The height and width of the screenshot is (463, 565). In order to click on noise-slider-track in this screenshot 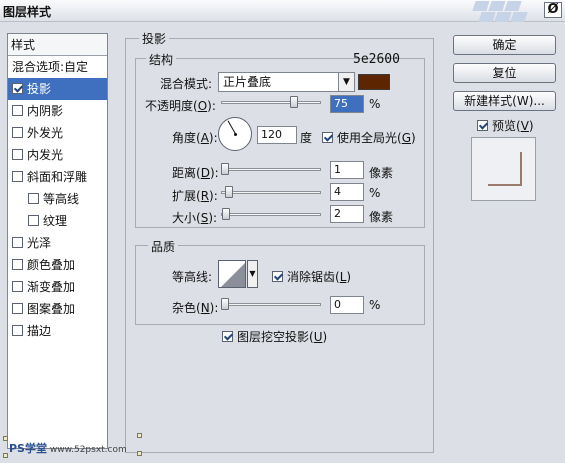, I will do `click(271, 304)`.